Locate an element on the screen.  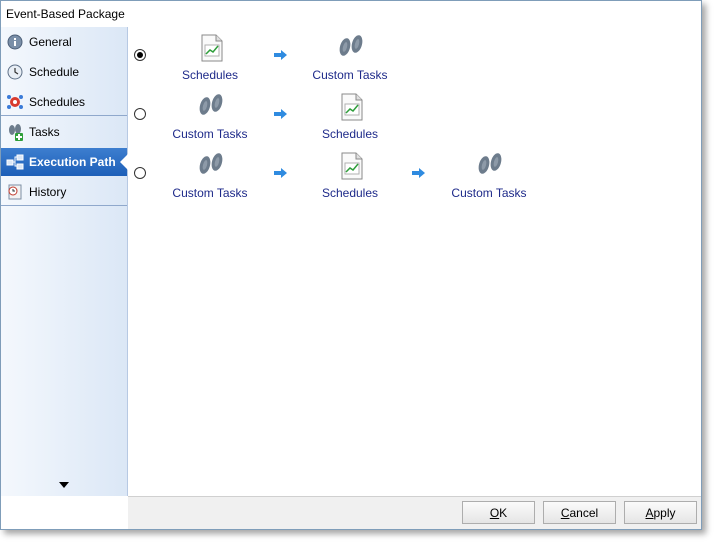
execution-path-option-3: Custom Tasks Schedules Custom Tasks is located at coordinates (414, 173).